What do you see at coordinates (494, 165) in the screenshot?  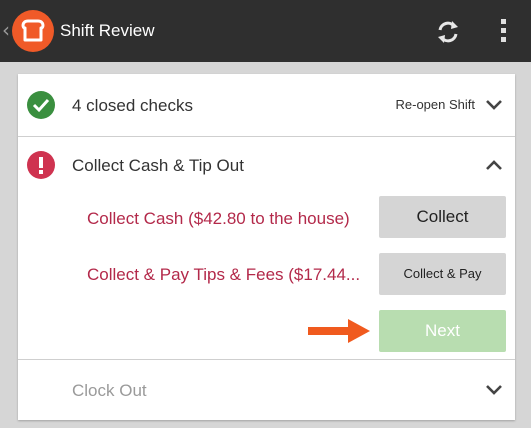 I see `chevron-up-icon` at bounding box center [494, 165].